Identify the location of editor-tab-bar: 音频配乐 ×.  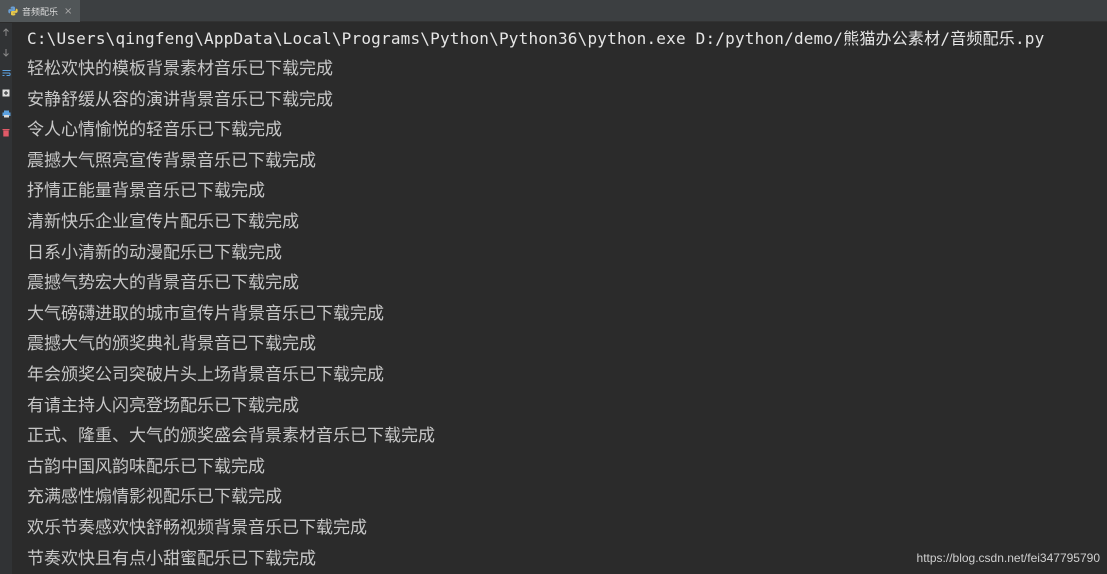
(553, 11).